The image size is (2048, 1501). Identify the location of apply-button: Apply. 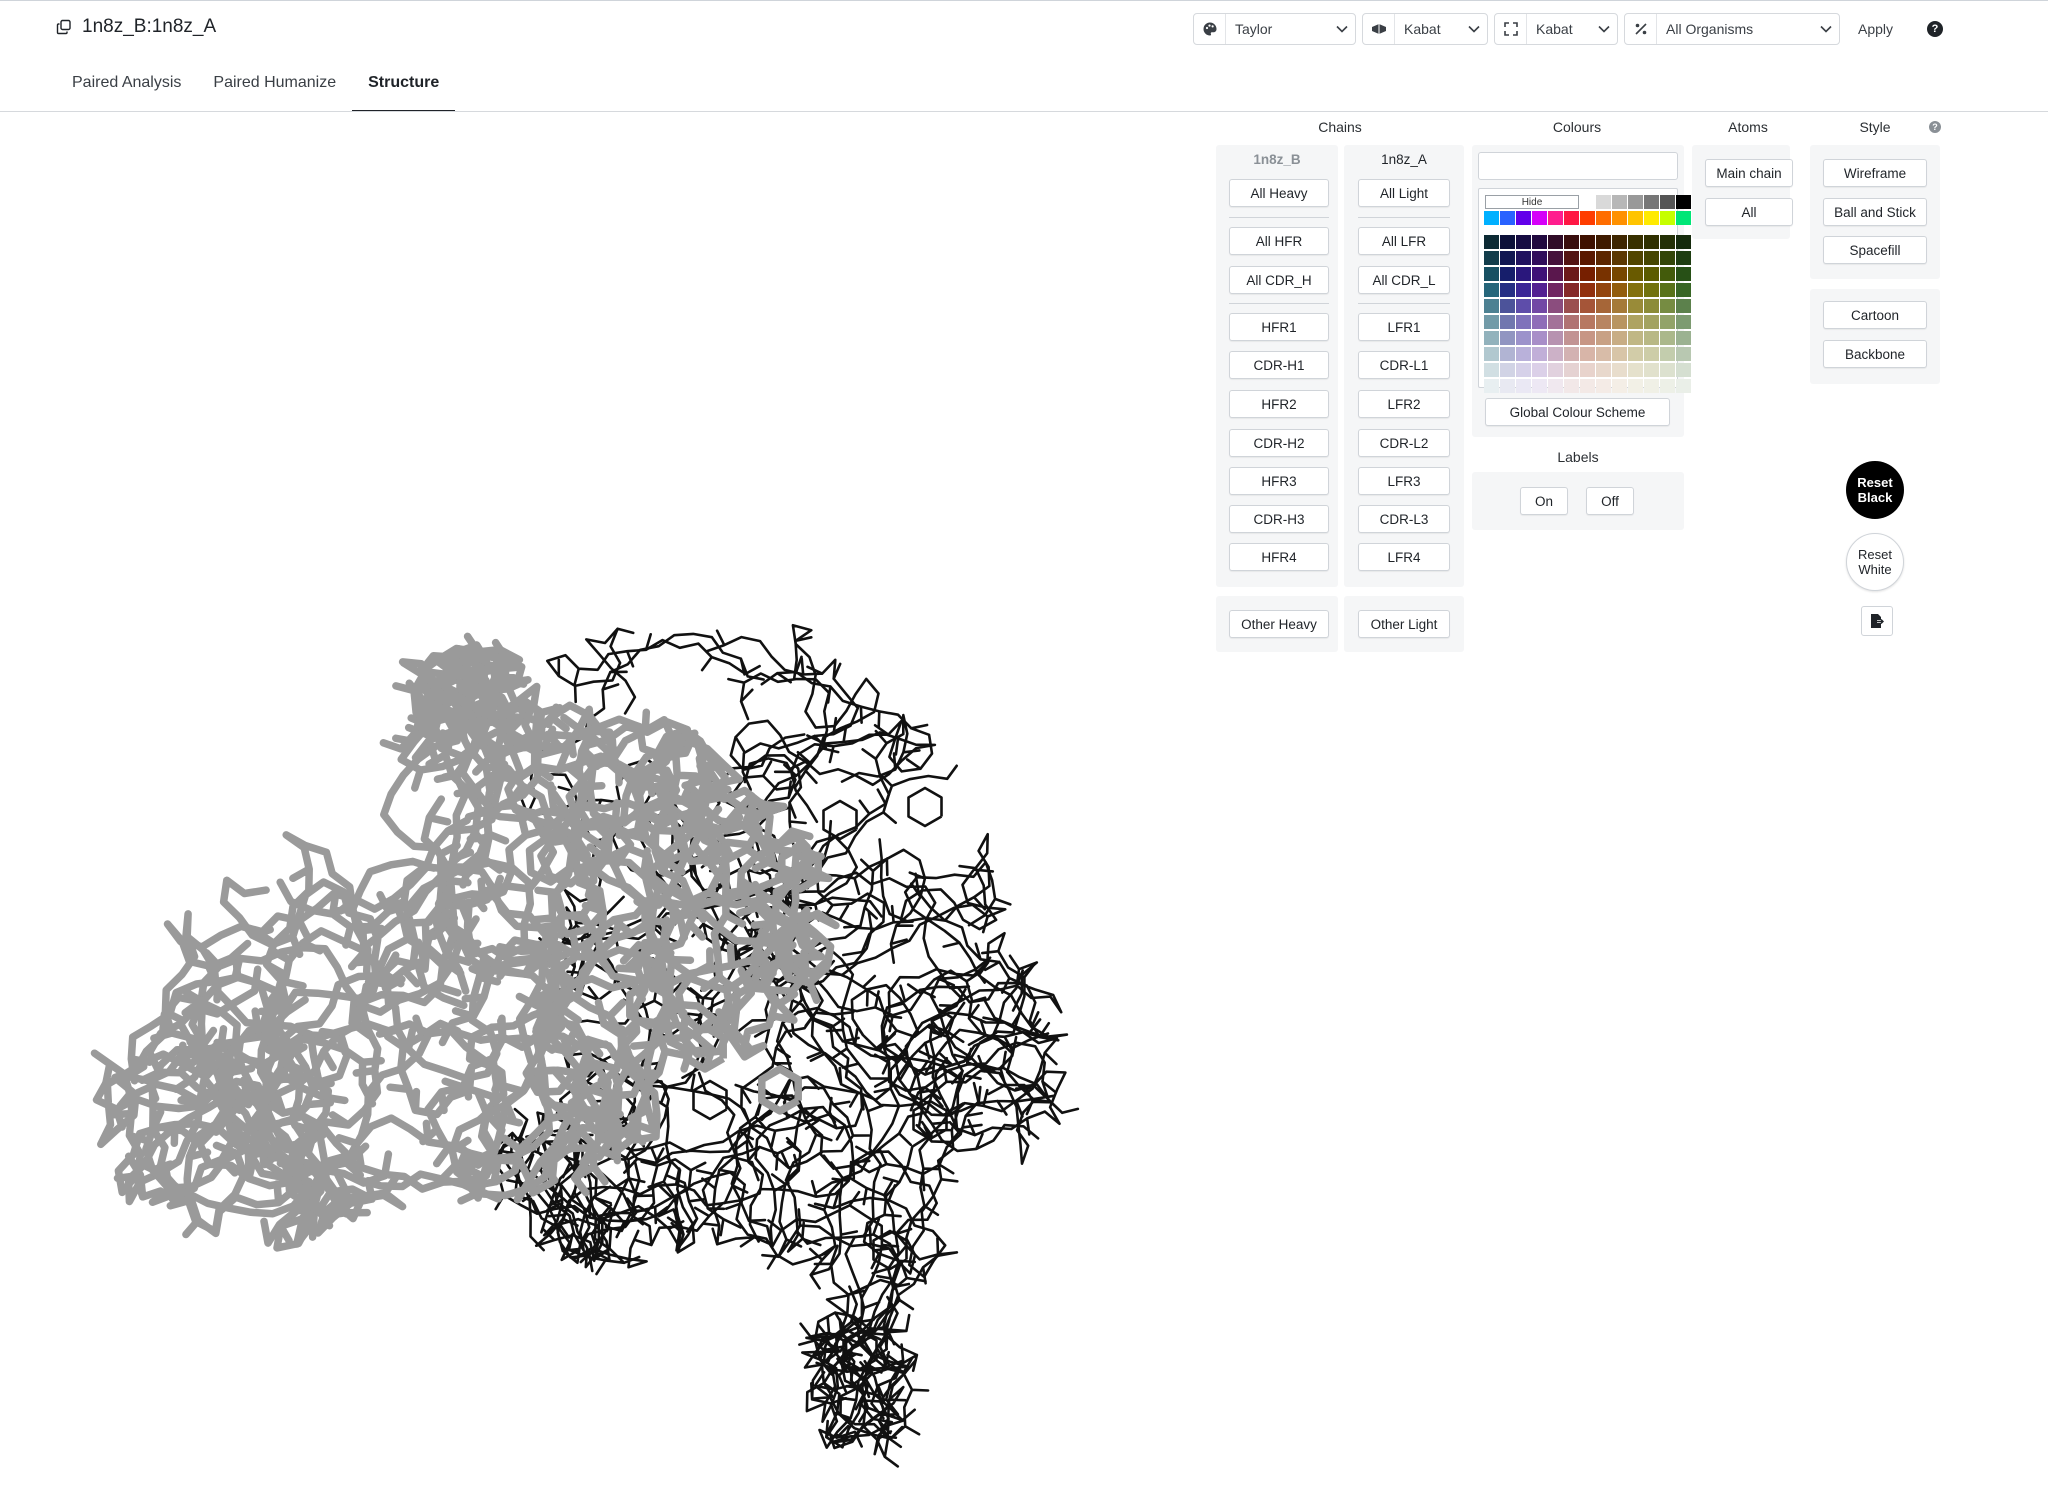
(1875, 29).